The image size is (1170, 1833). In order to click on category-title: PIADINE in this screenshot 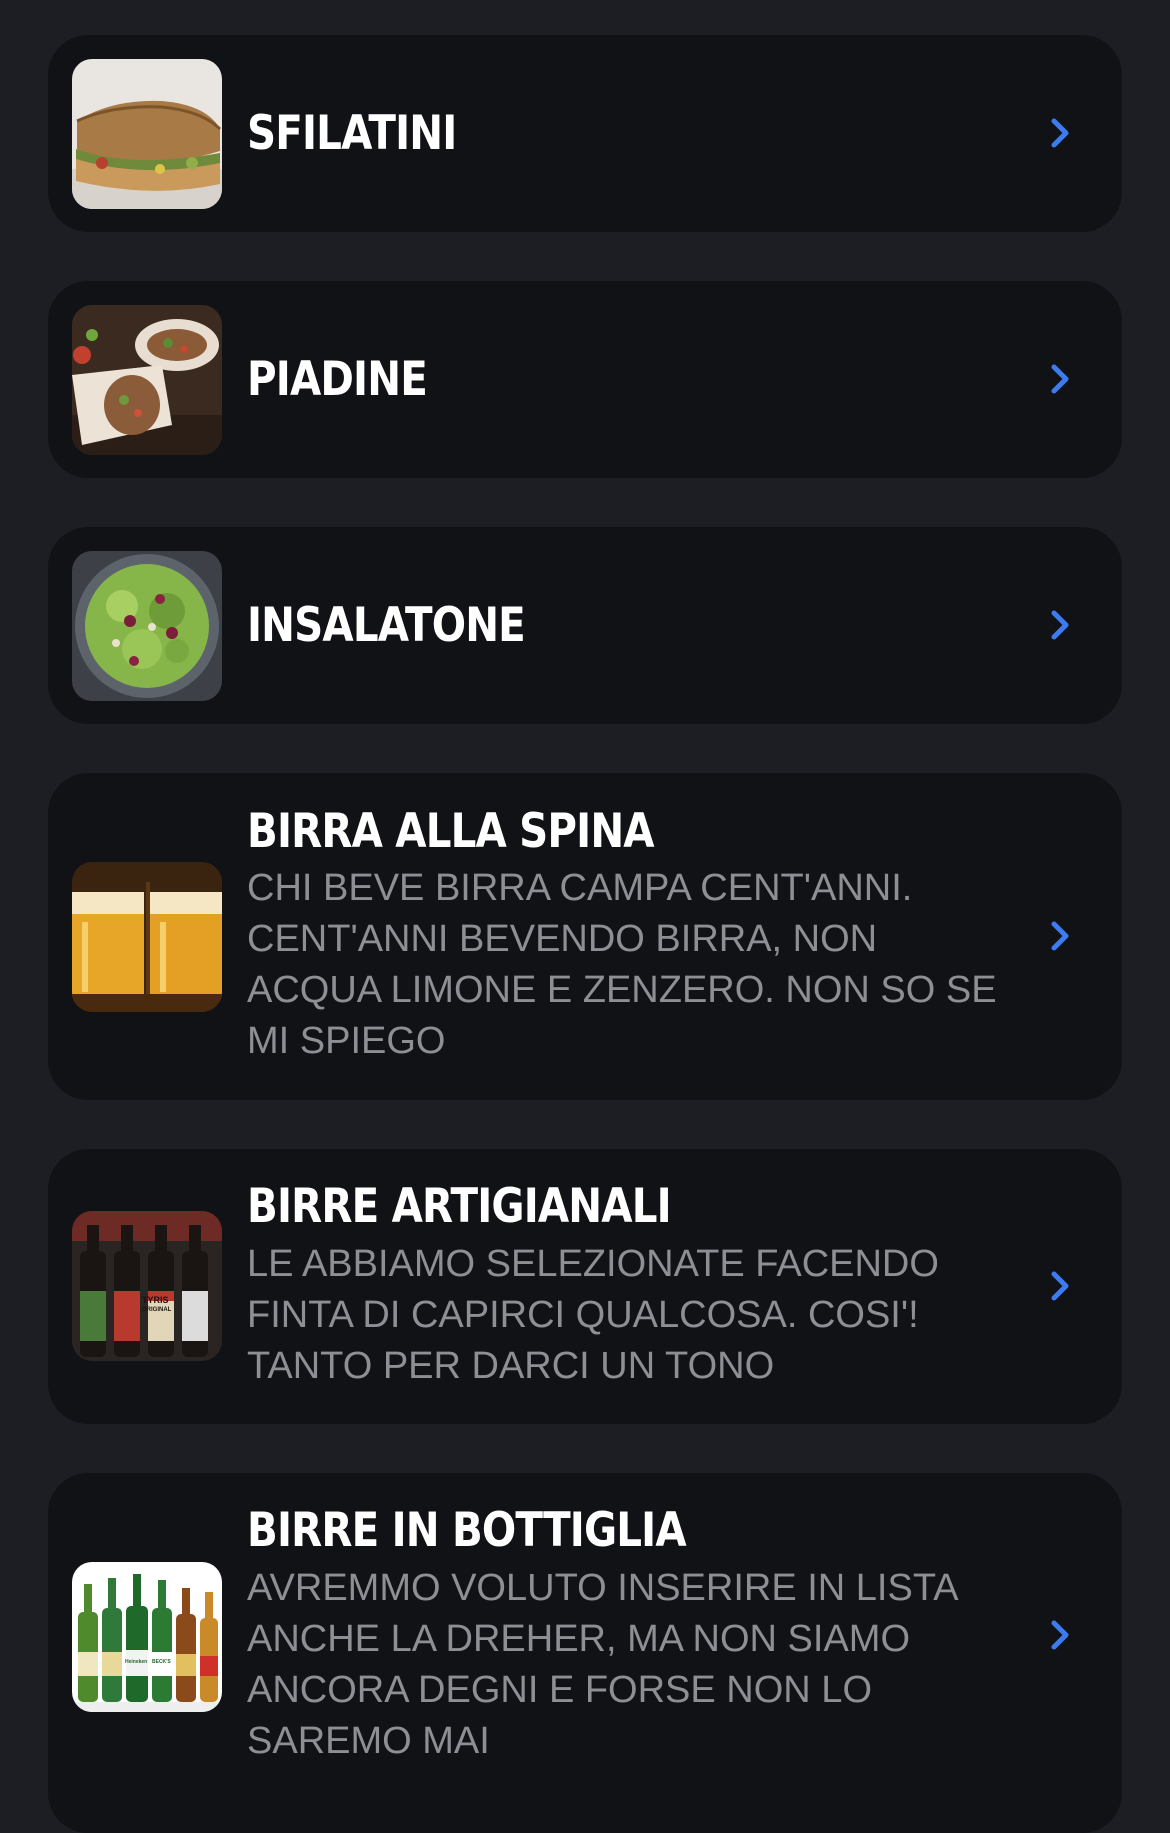, I will do `click(337, 379)`.